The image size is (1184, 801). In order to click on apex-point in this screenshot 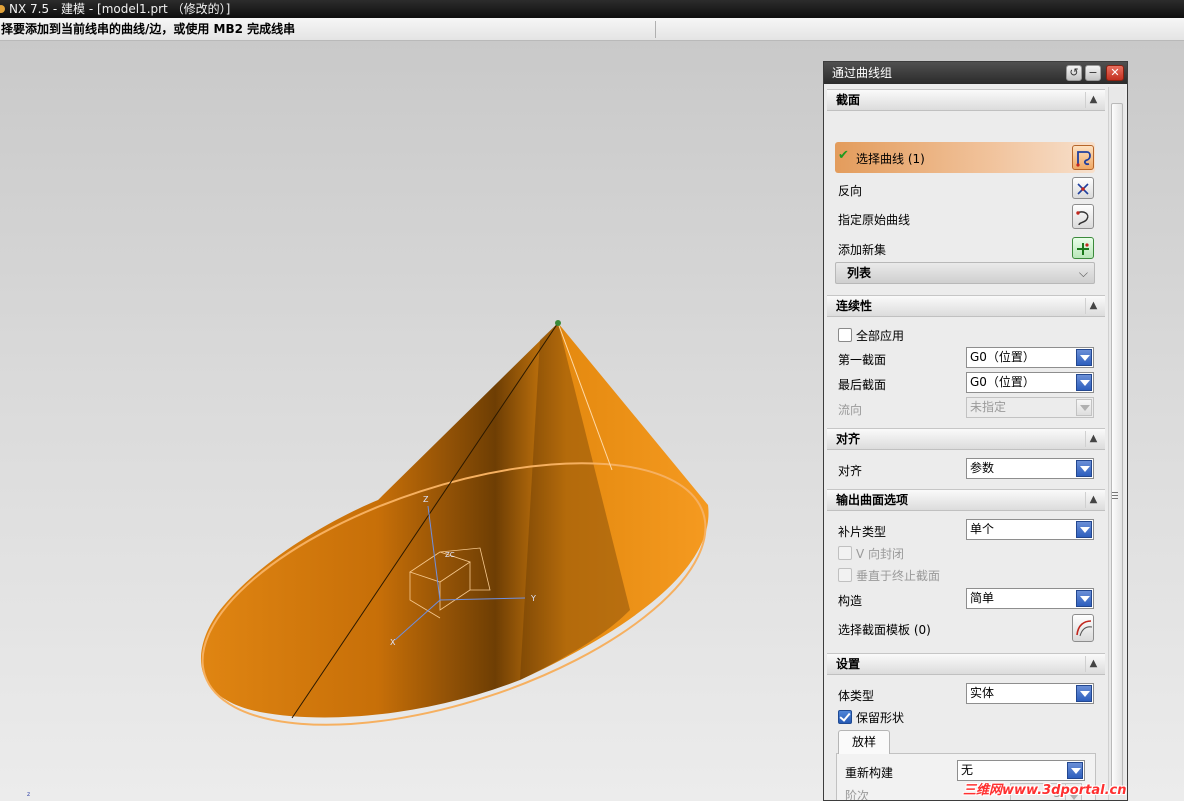, I will do `click(558, 323)`.